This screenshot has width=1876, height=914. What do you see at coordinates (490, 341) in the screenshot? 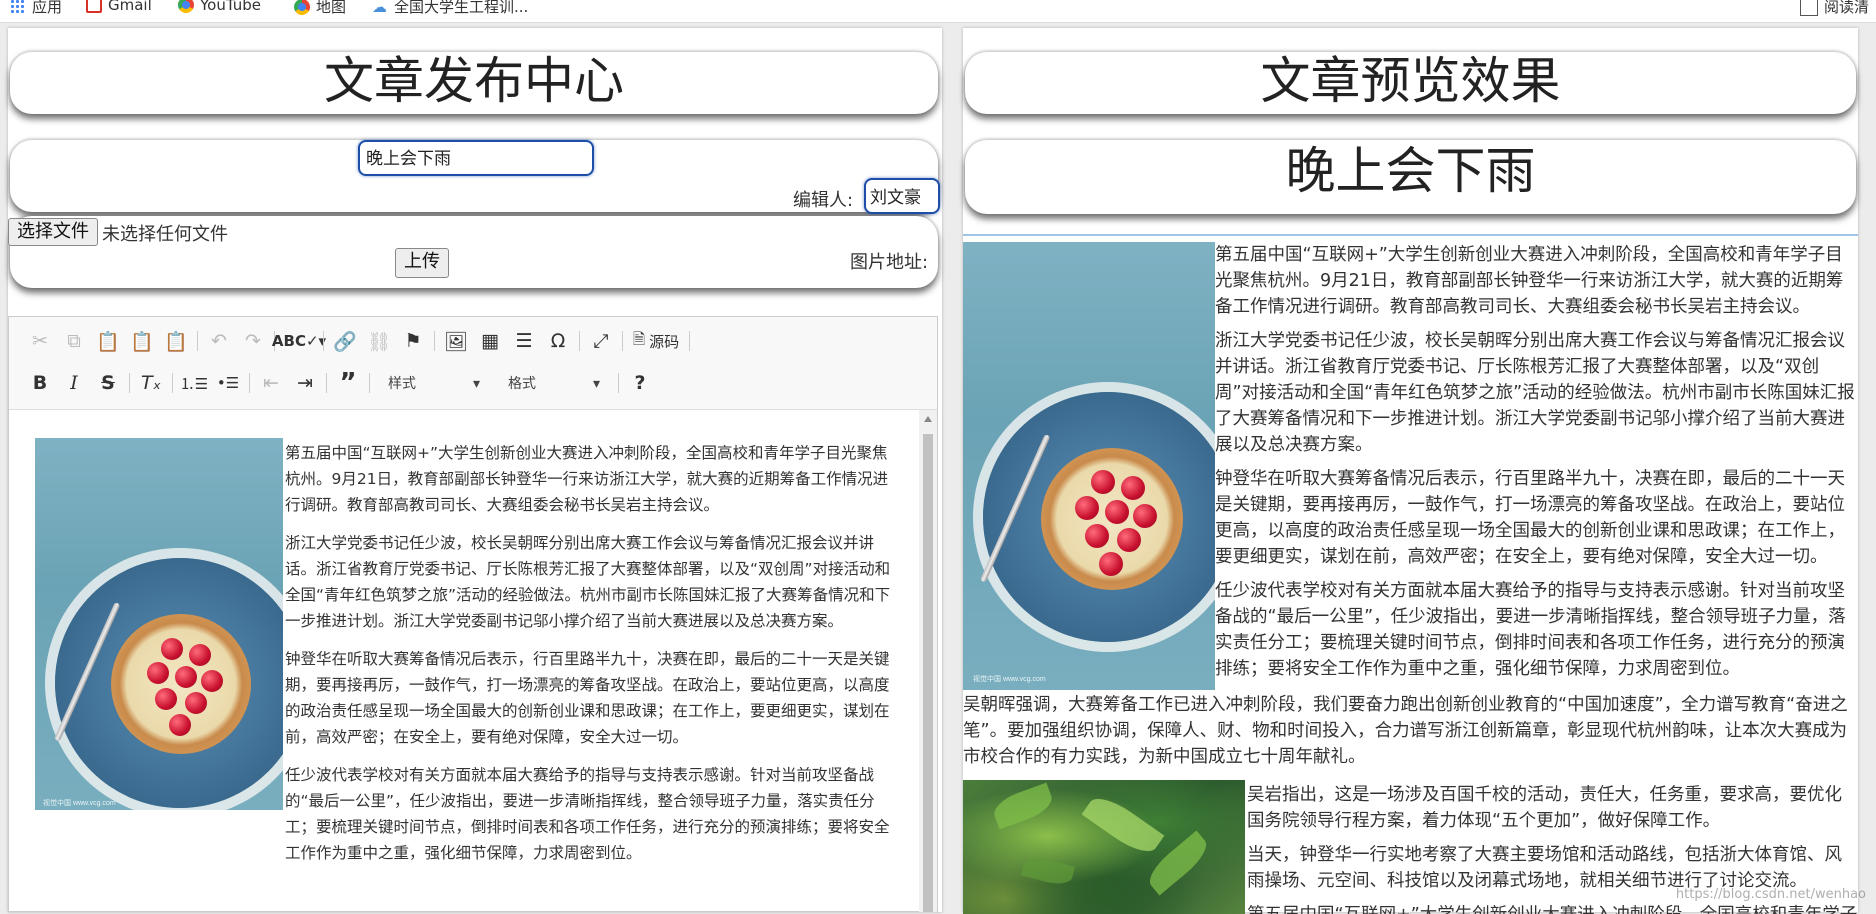
I see `table-icon: ▦` at bounding box center [490, 341].